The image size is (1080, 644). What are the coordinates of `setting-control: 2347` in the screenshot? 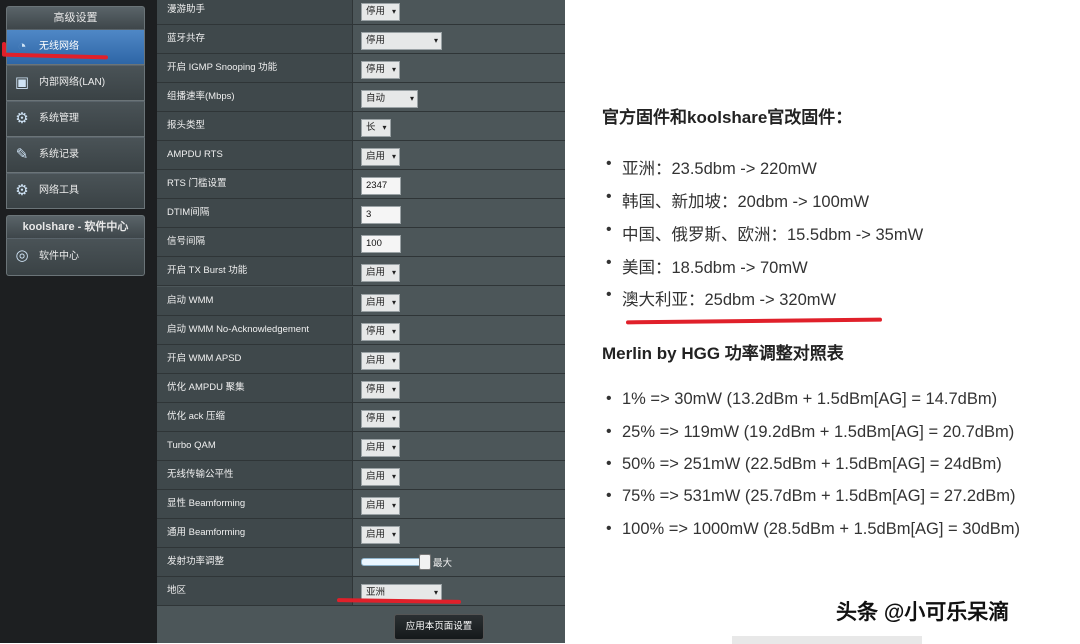 It's located at (381, 185).